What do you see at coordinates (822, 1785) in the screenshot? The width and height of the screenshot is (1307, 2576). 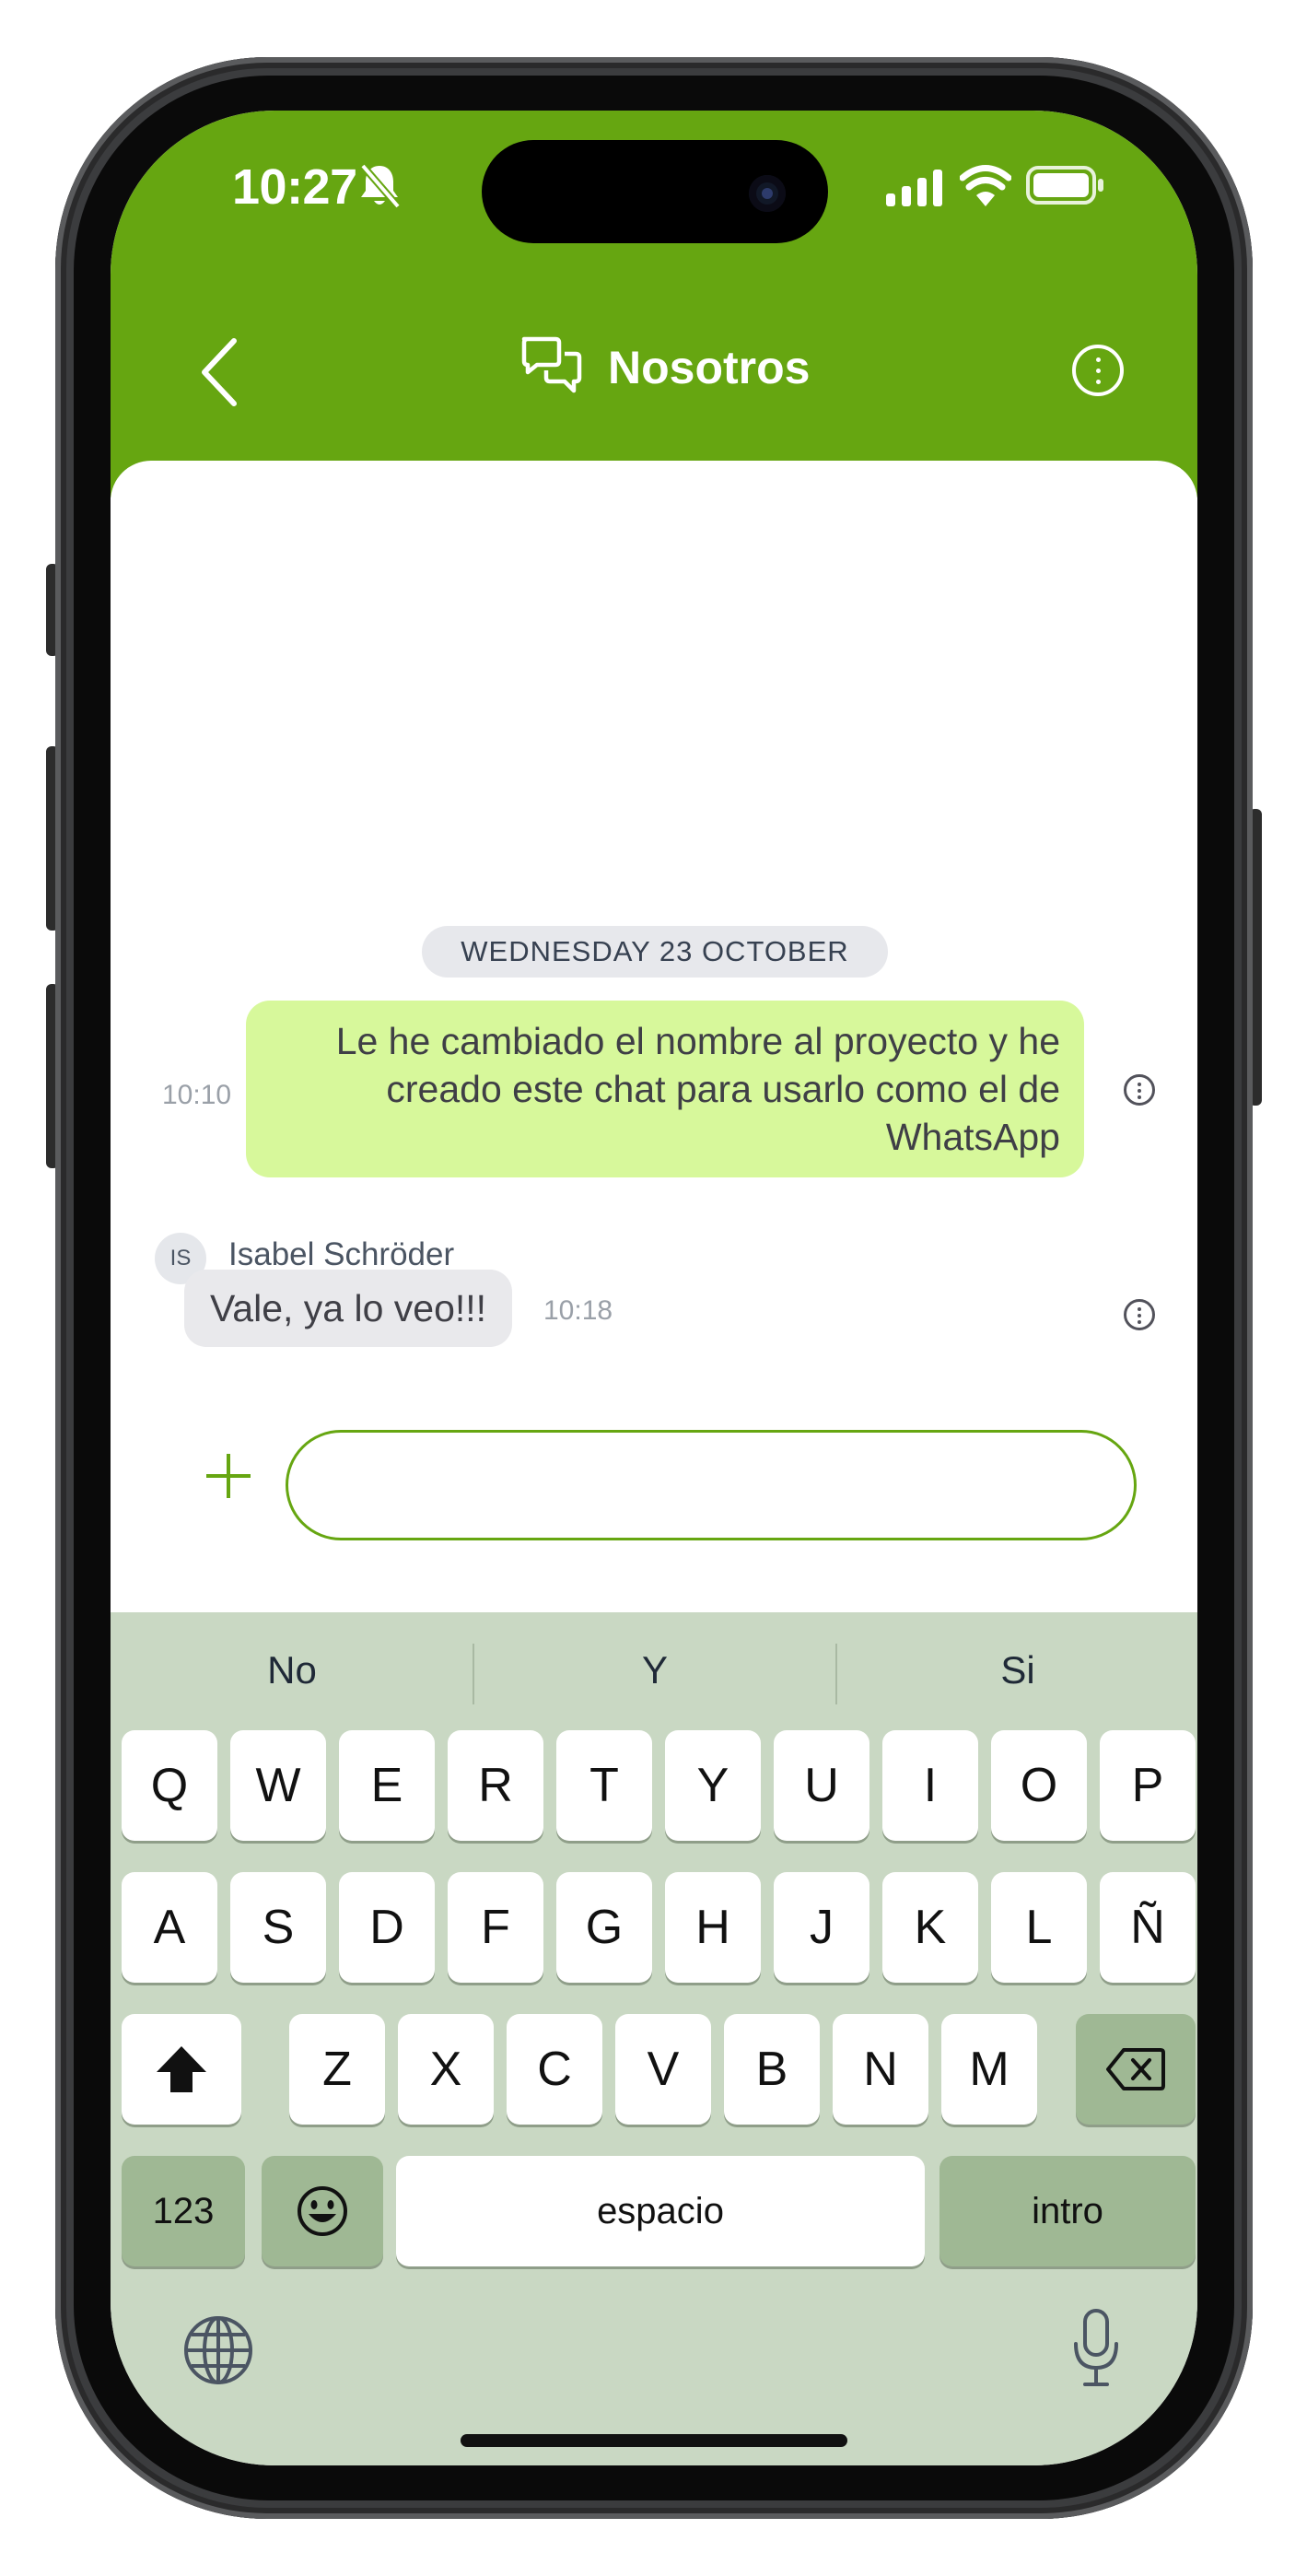 I see `key-u: U` at bounding box center [822, 1785].